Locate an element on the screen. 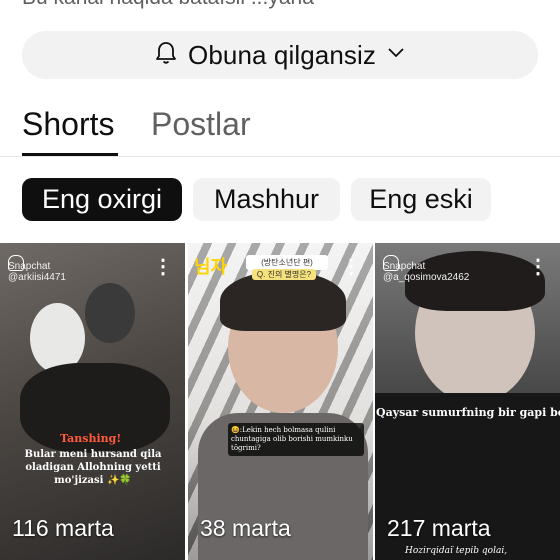  channel-tabs: Shorts Postlar is located at coordinates (280, 128).